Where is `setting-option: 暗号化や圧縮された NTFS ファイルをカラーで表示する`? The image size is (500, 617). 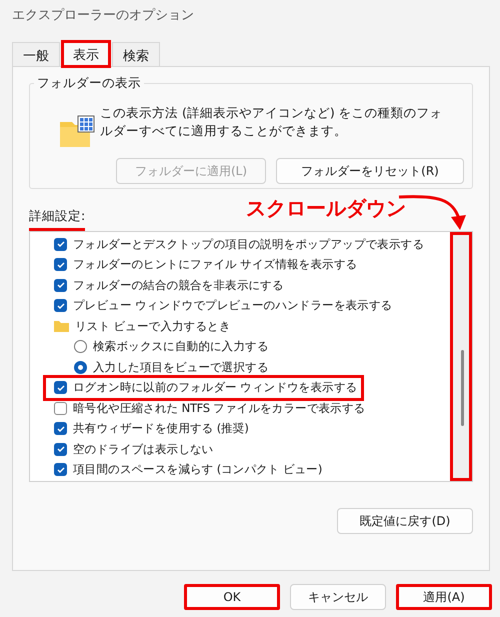 setting-option: 暗号化や圧縮された NTFS ファイルをカラーで表示する is located at coordinates (212, 408).